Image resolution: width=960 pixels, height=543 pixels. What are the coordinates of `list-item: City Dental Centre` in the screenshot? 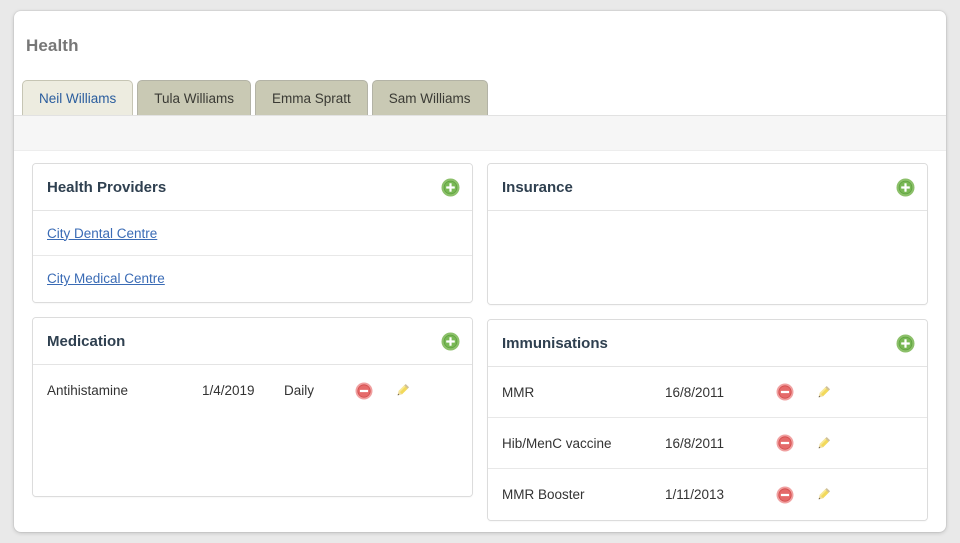 It's located at (252, 233).